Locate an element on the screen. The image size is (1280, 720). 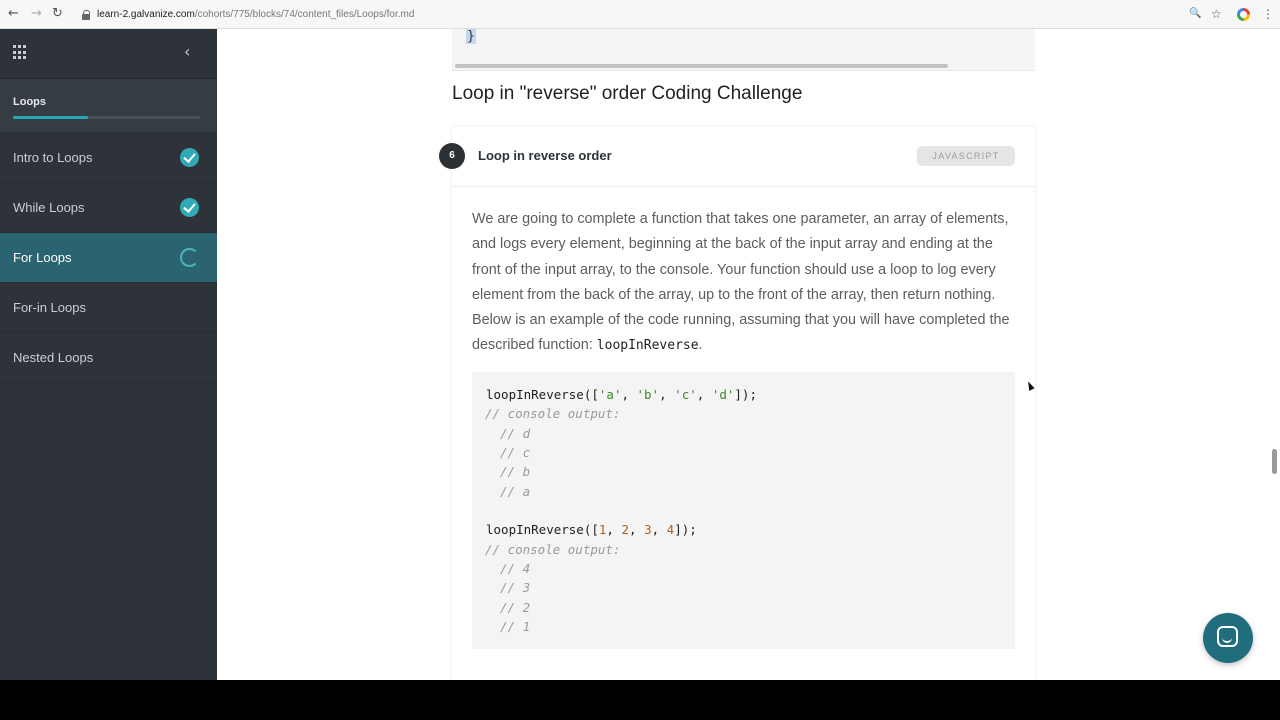
url-host: learn-2.galvanize.com is located at coordinates (146, 14).